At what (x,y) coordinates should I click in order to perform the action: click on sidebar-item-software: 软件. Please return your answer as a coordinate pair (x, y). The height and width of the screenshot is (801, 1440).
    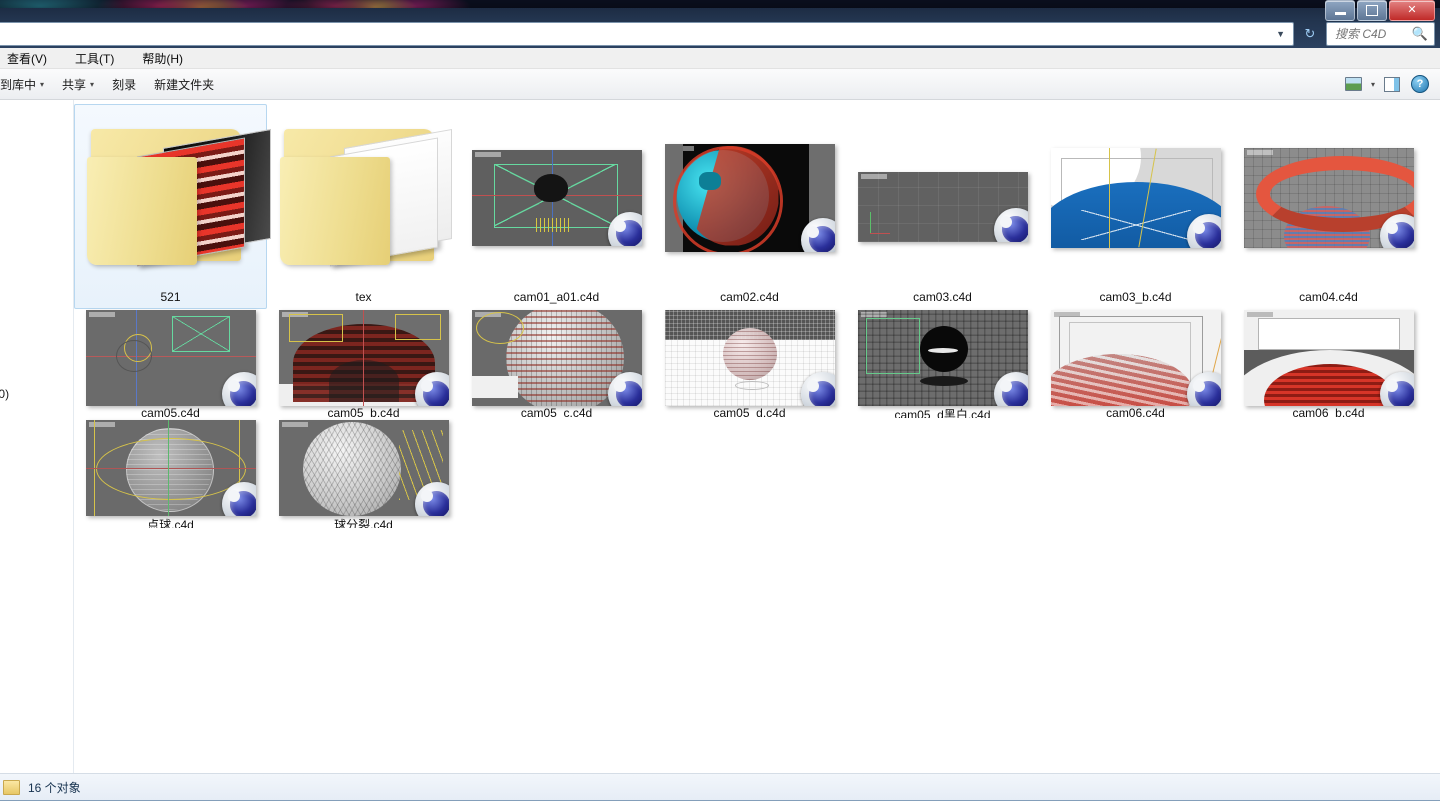
    Looking at the image, I should click on (36, 336).